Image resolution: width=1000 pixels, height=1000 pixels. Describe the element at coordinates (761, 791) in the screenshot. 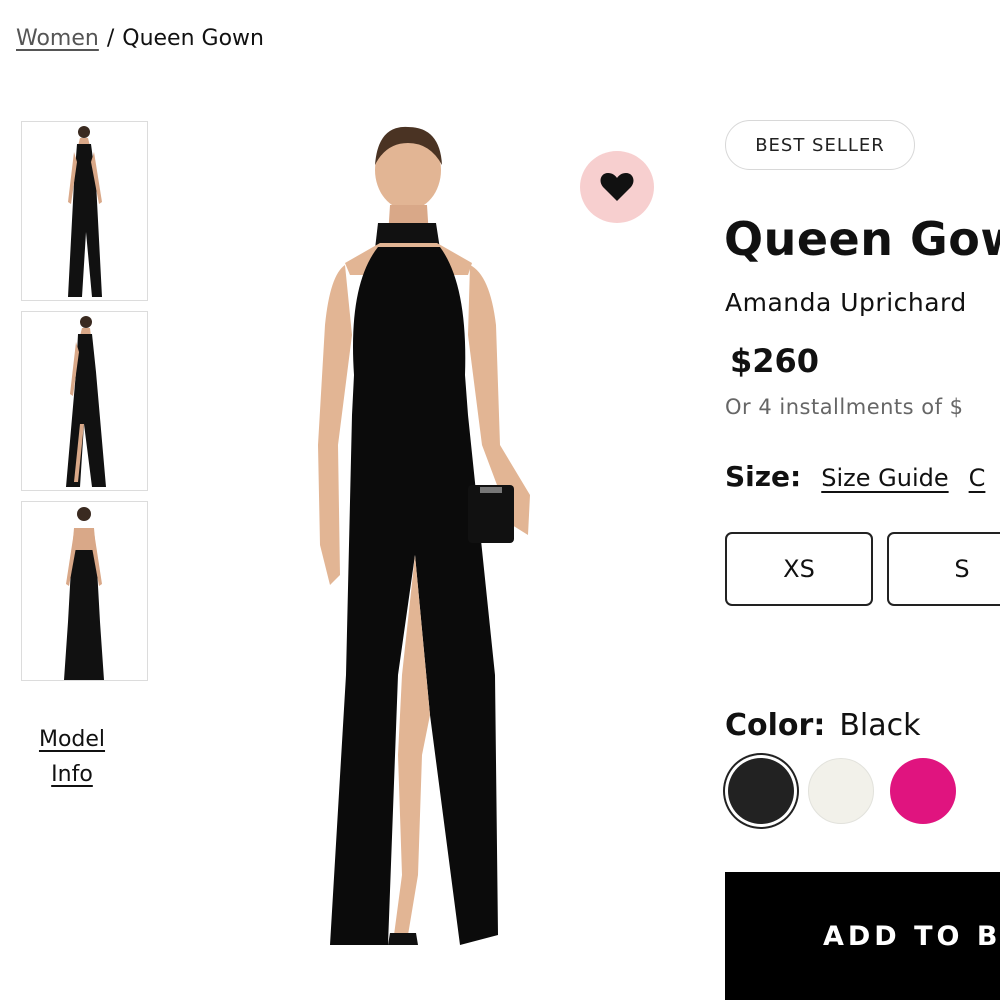

I see `color-swatch-black` at that location.